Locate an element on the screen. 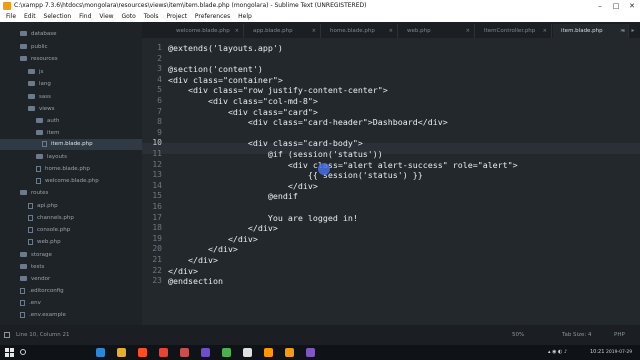  line-number: 8 is located at coordinates (159, 122).